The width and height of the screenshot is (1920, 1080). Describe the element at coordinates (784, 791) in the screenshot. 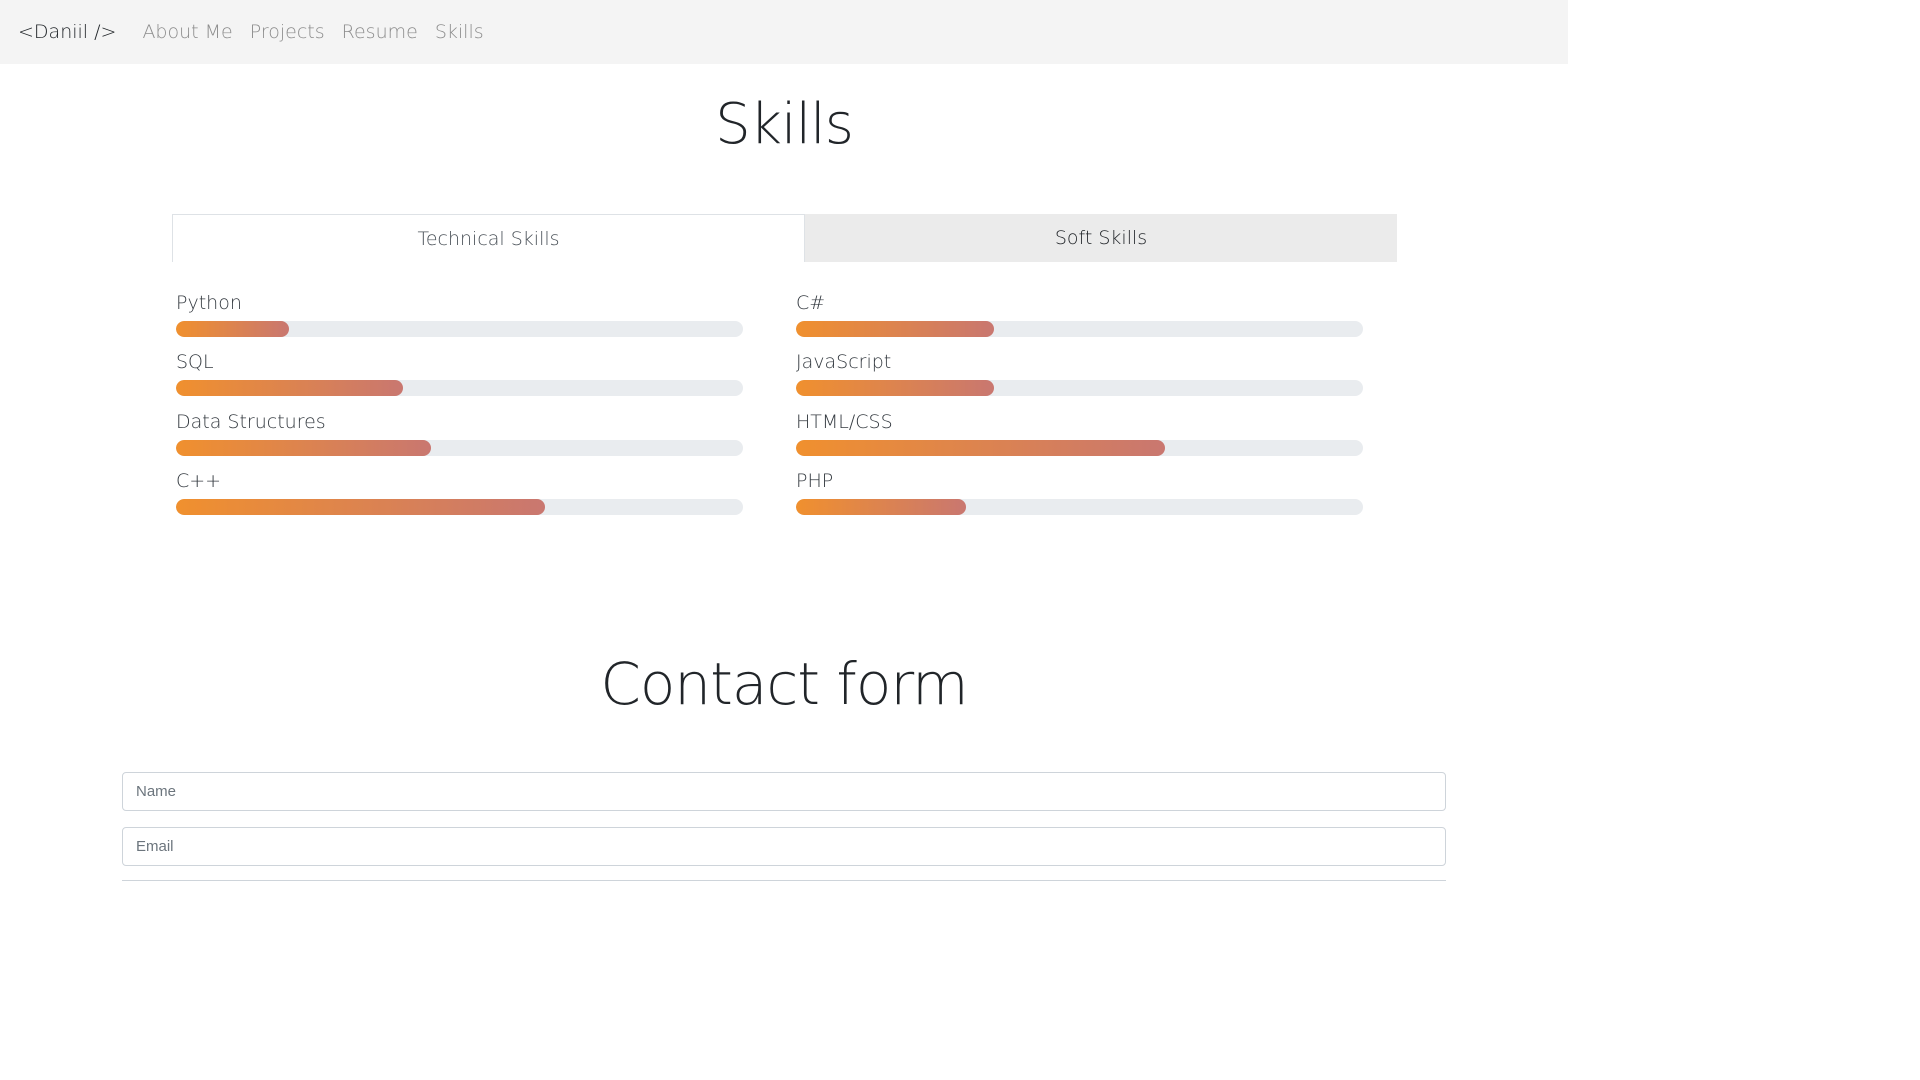

I see `name-input` at that location.